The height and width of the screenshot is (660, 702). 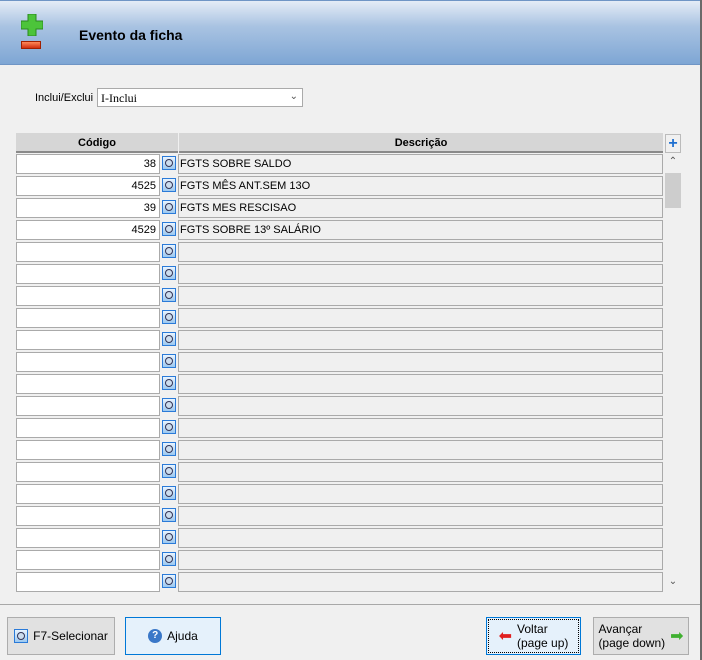 I want to click on next-sub-label: (page down), so click(x=632, y=643).